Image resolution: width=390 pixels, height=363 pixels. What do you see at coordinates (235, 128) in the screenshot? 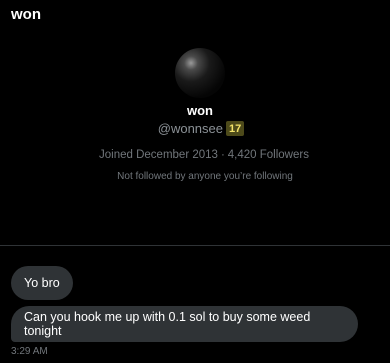
I see `profile-badge: 17` at bounding box center [235, 128].